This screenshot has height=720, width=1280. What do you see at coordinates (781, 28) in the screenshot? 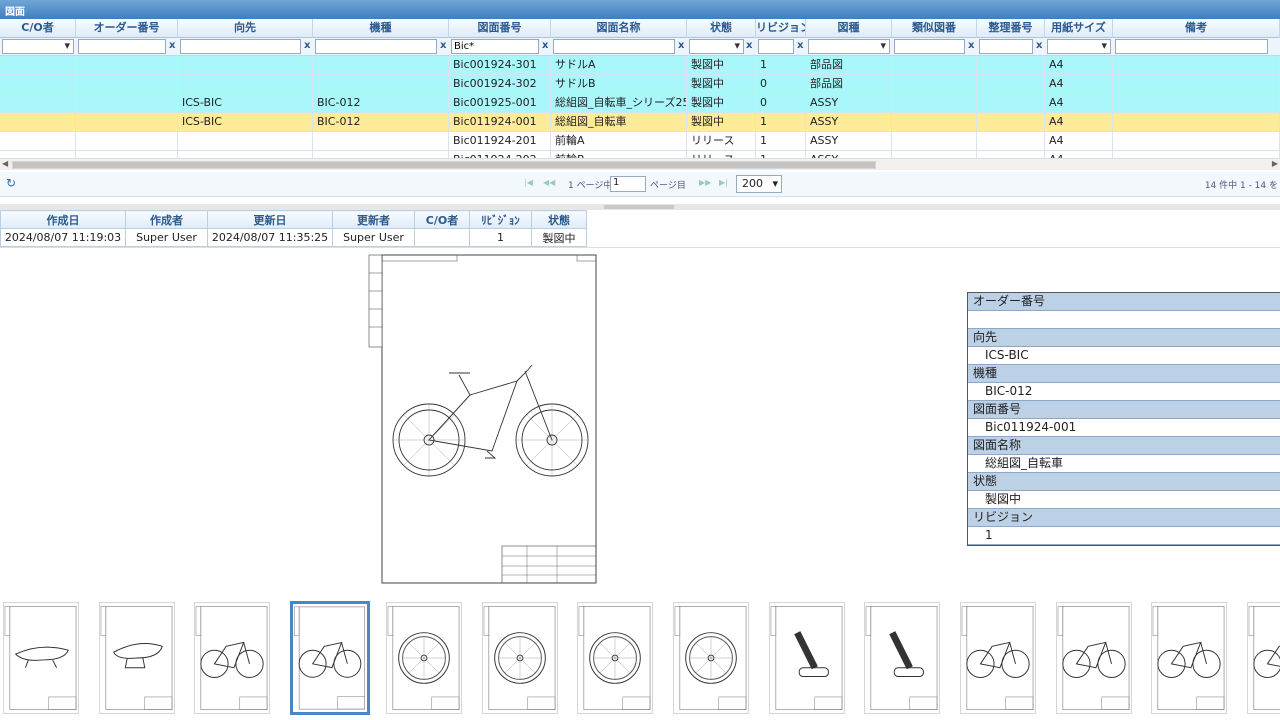
I see `column-header: リビジョン` at bounding box center [781, 28].